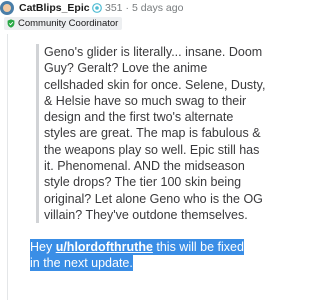  I want to click on user-mention-link: u/hlordofthruthe, so click(104, 247).